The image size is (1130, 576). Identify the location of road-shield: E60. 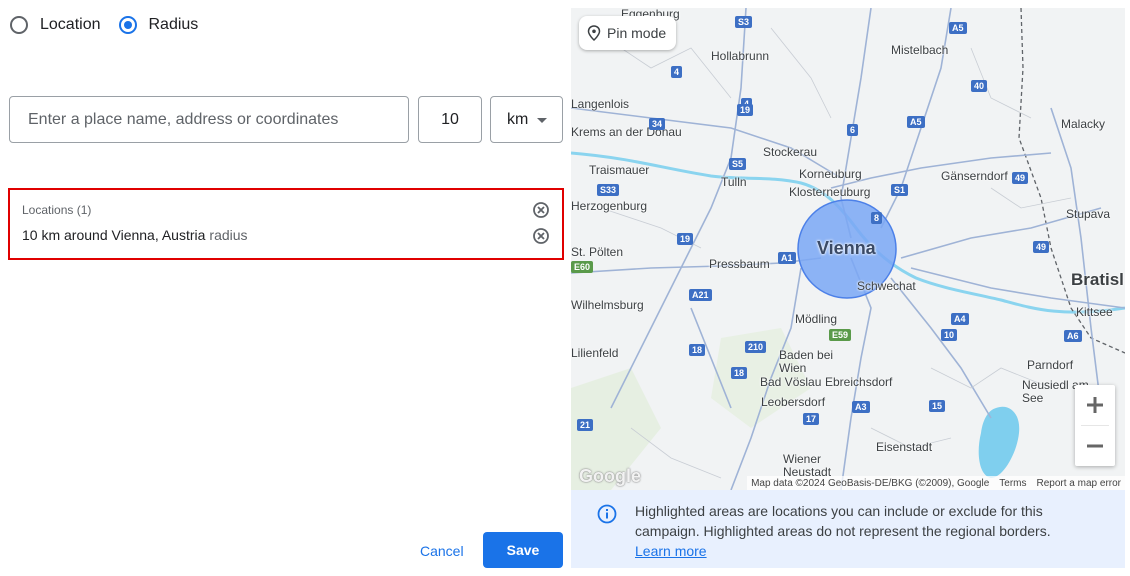
(582, 267).